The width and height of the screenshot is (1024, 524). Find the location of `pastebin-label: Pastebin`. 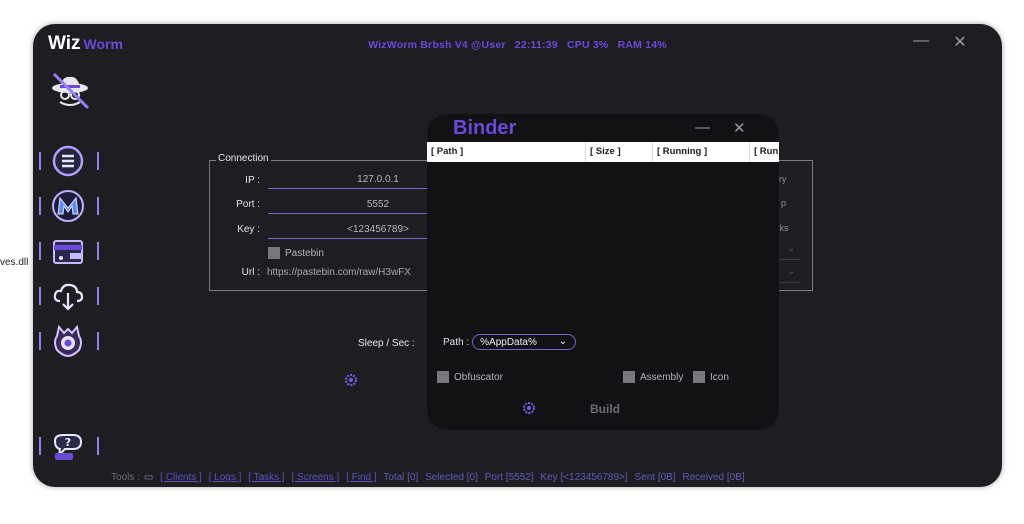

pastebin-label: Pastebin is located at coordinates (304, 253).